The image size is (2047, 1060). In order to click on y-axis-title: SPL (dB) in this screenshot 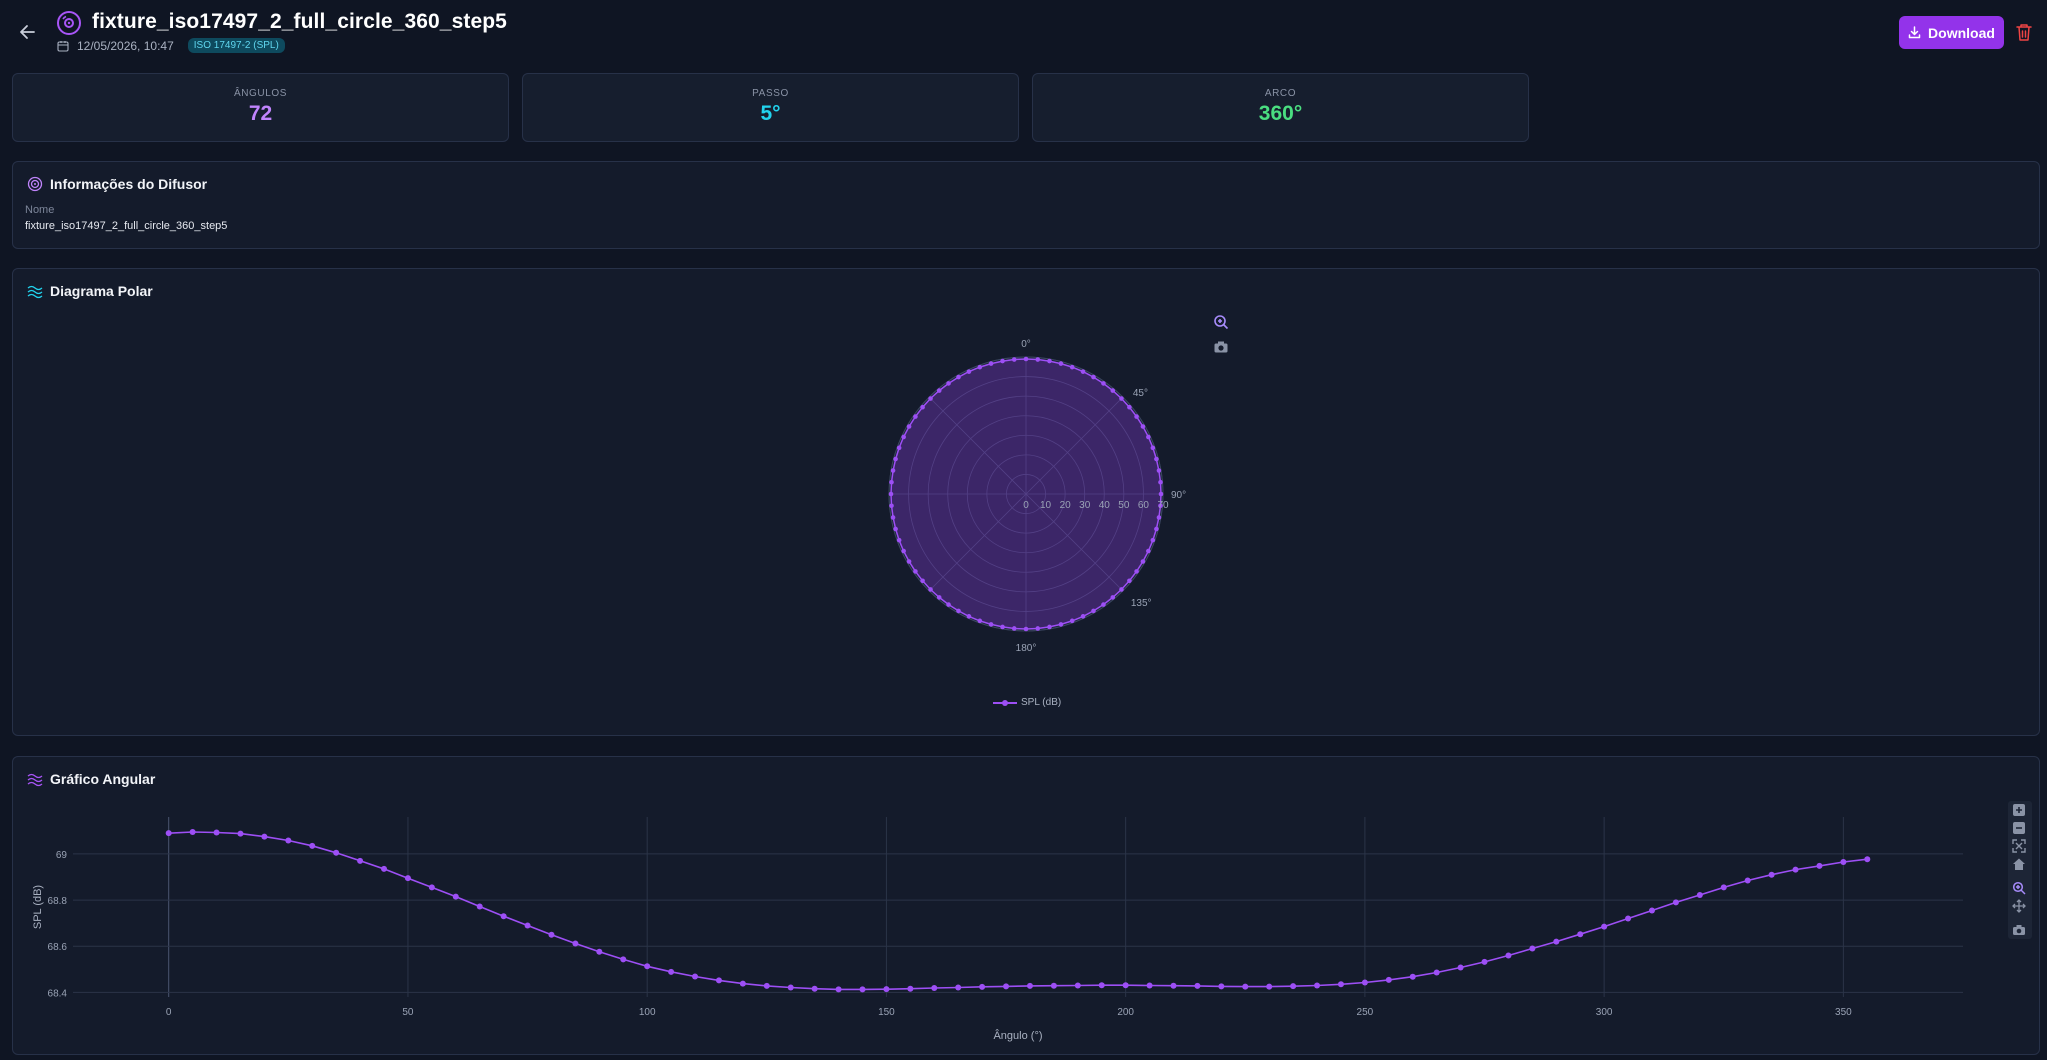, I will do `click(38, 907)`.